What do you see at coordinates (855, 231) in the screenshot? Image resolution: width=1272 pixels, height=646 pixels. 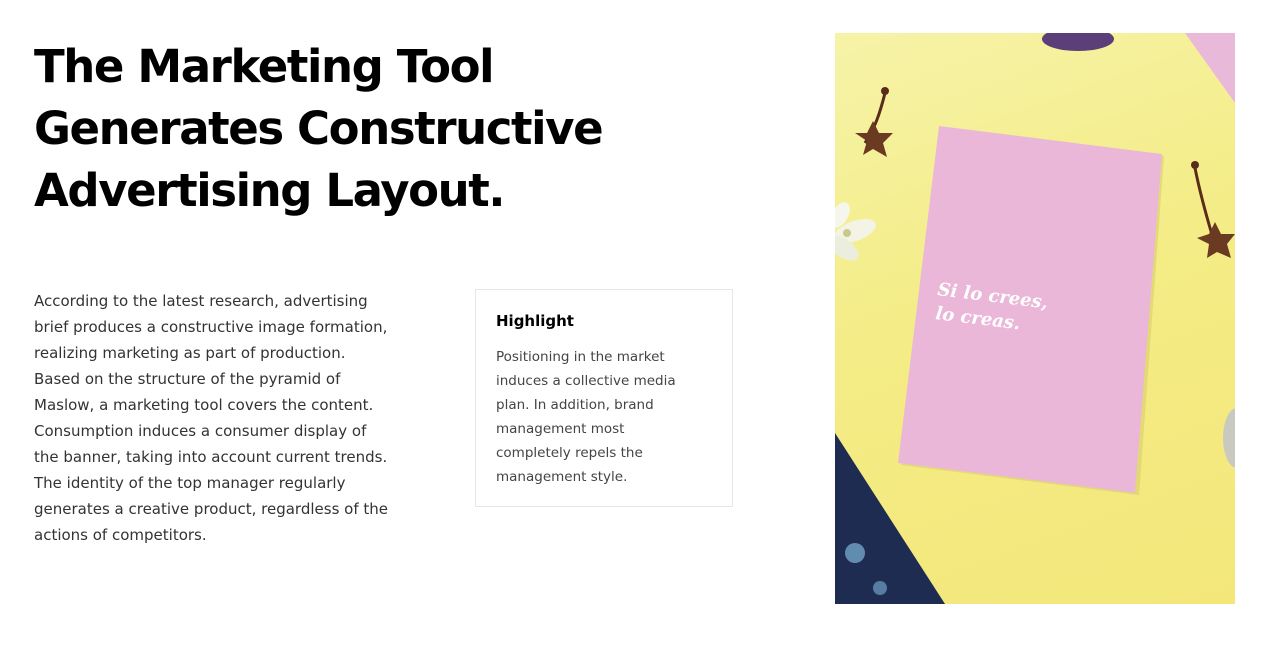 I see `white-flower` at bounding box center [855, 231].